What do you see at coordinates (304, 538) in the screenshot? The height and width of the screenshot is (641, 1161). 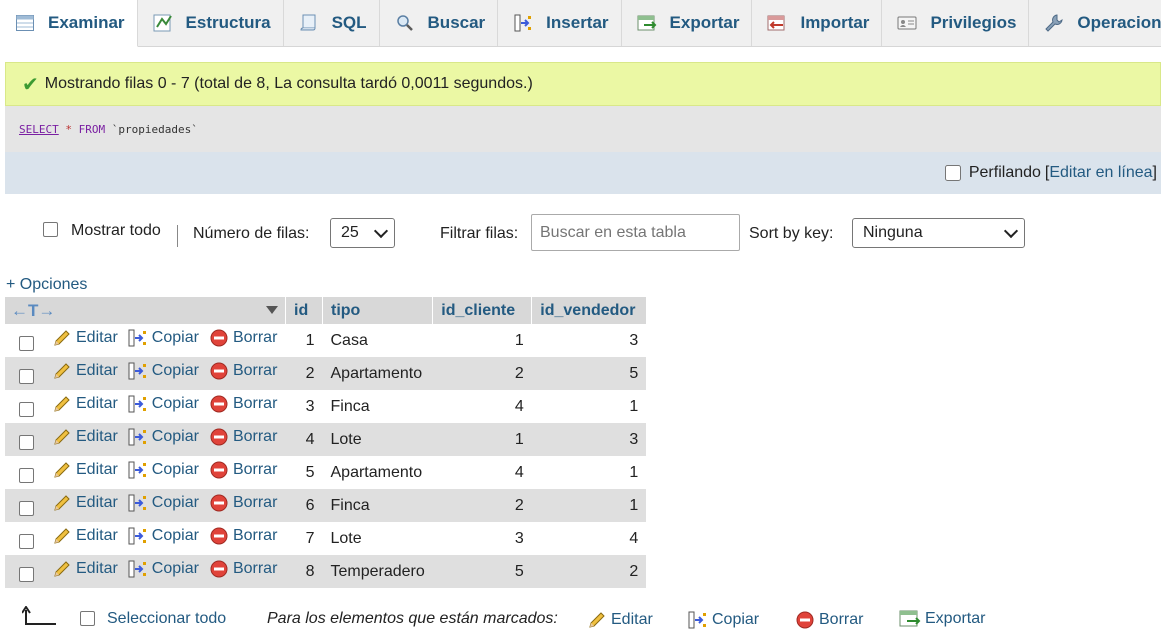 I see `cell-id: 7` at bounding box center [304, 538].